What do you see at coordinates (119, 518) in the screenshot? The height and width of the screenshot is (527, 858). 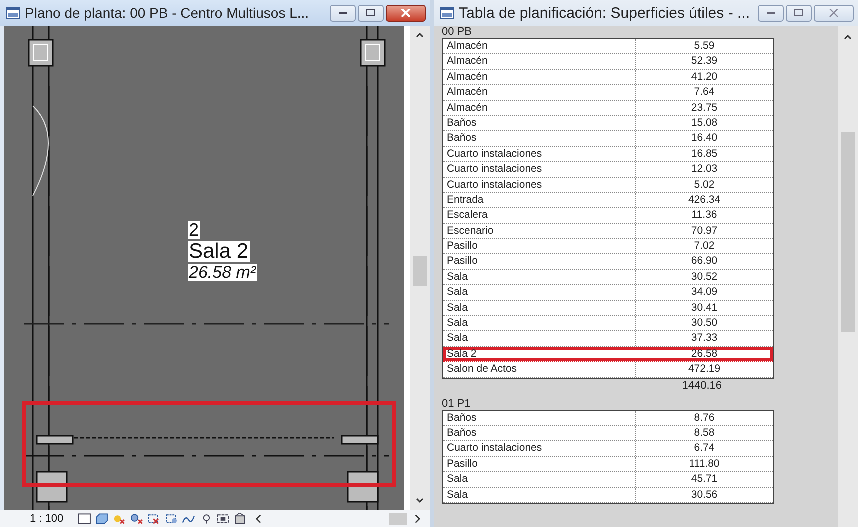 I see `sun-icon` at bounding box center [119, 518].